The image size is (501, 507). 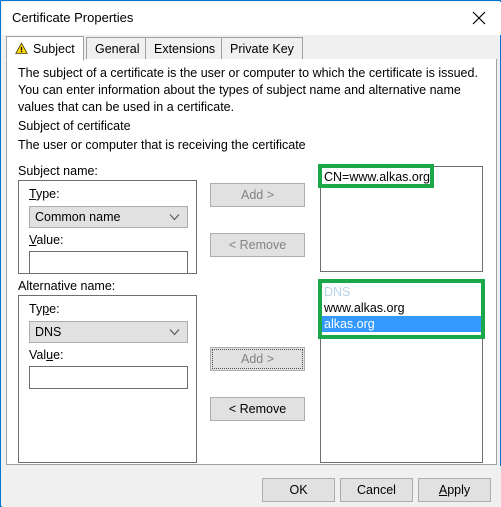 I want to click on subject-name-value-input, so click(x=108, y=262).